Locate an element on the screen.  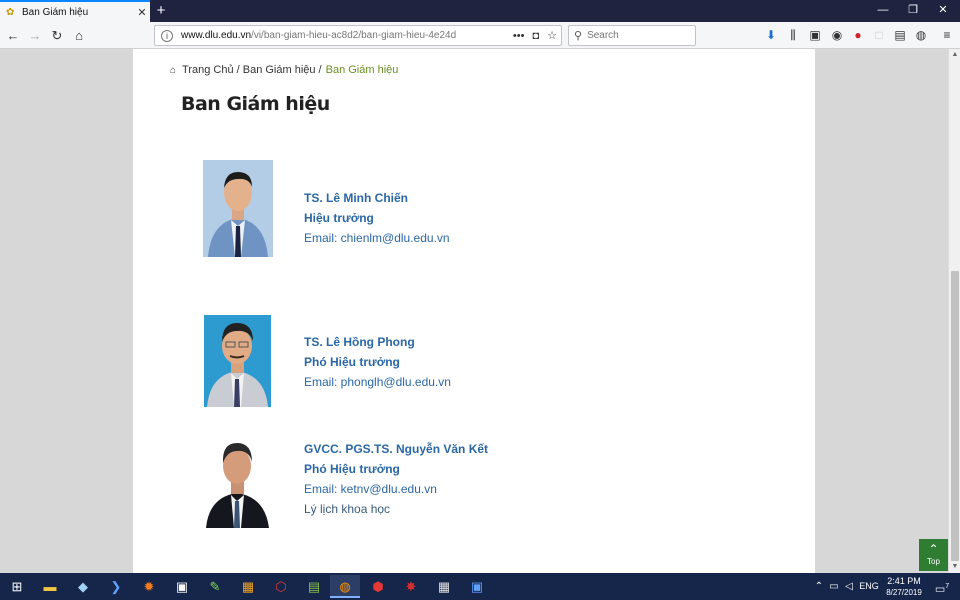
breadcrumb-current: Ban Giám hiệu is located at coordinates (362, 70).